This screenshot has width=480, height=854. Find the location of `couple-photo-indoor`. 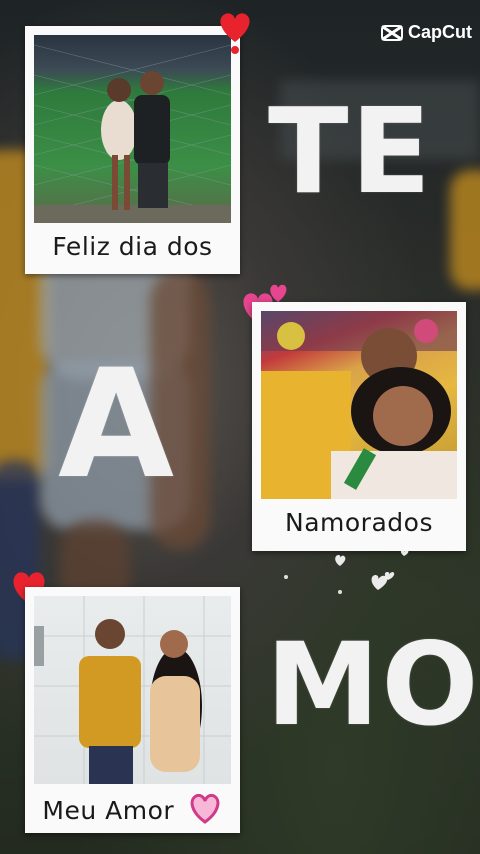

couple-photo-indoor is located at coordinates (132, 690).